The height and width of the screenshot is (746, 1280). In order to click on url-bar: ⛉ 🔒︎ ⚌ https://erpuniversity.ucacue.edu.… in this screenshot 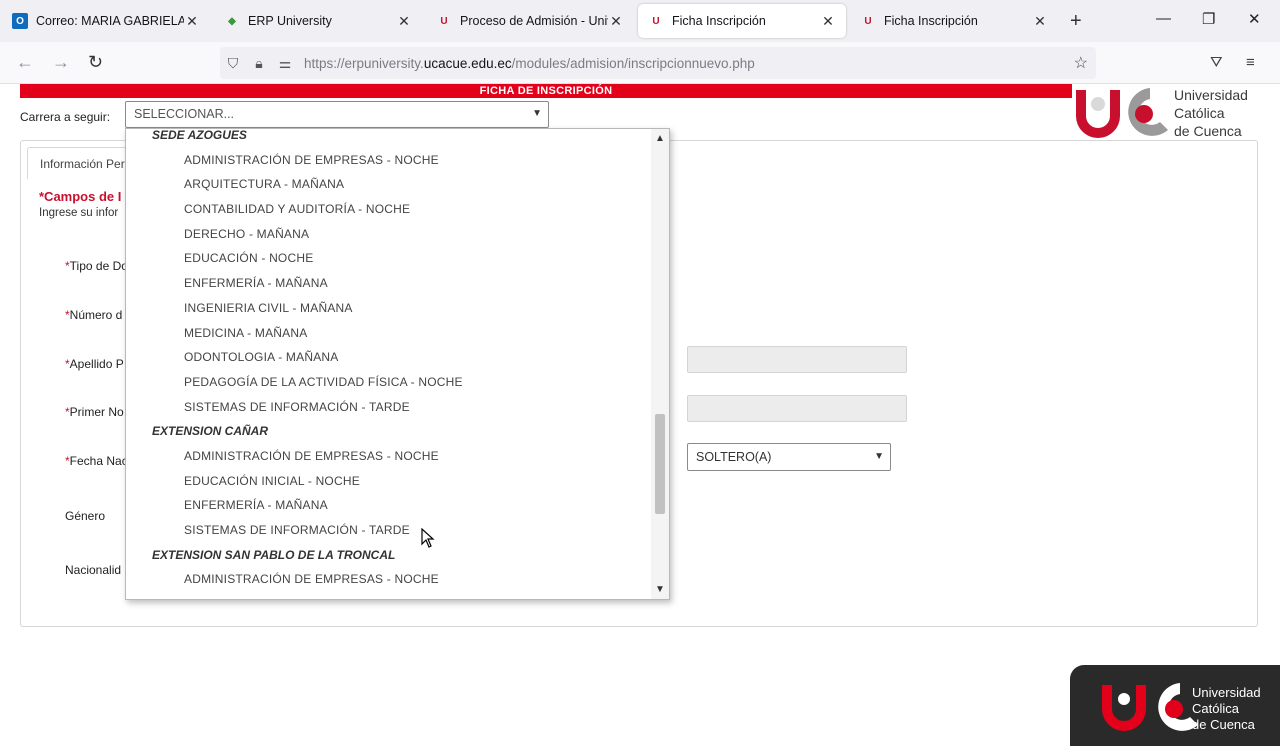, I will do `click(658, 63)`.